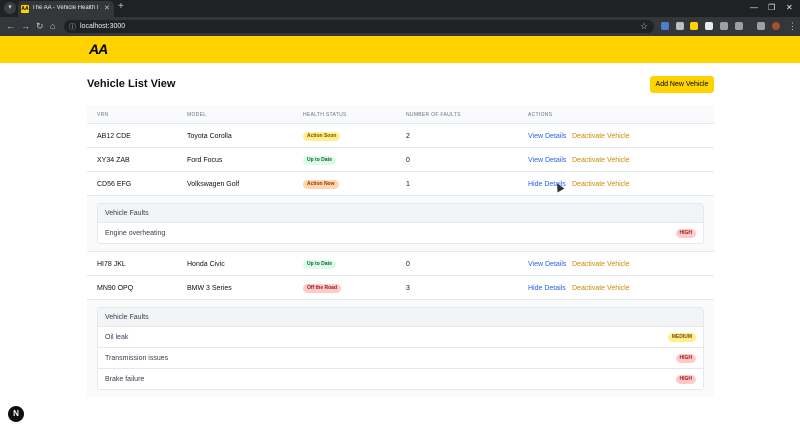 This screenshot has height=430, width=800. What do you see at coordinates (771, 7) in the screenshot?
I see `maximize-icon: ❐` at bounding box center [771, 7].